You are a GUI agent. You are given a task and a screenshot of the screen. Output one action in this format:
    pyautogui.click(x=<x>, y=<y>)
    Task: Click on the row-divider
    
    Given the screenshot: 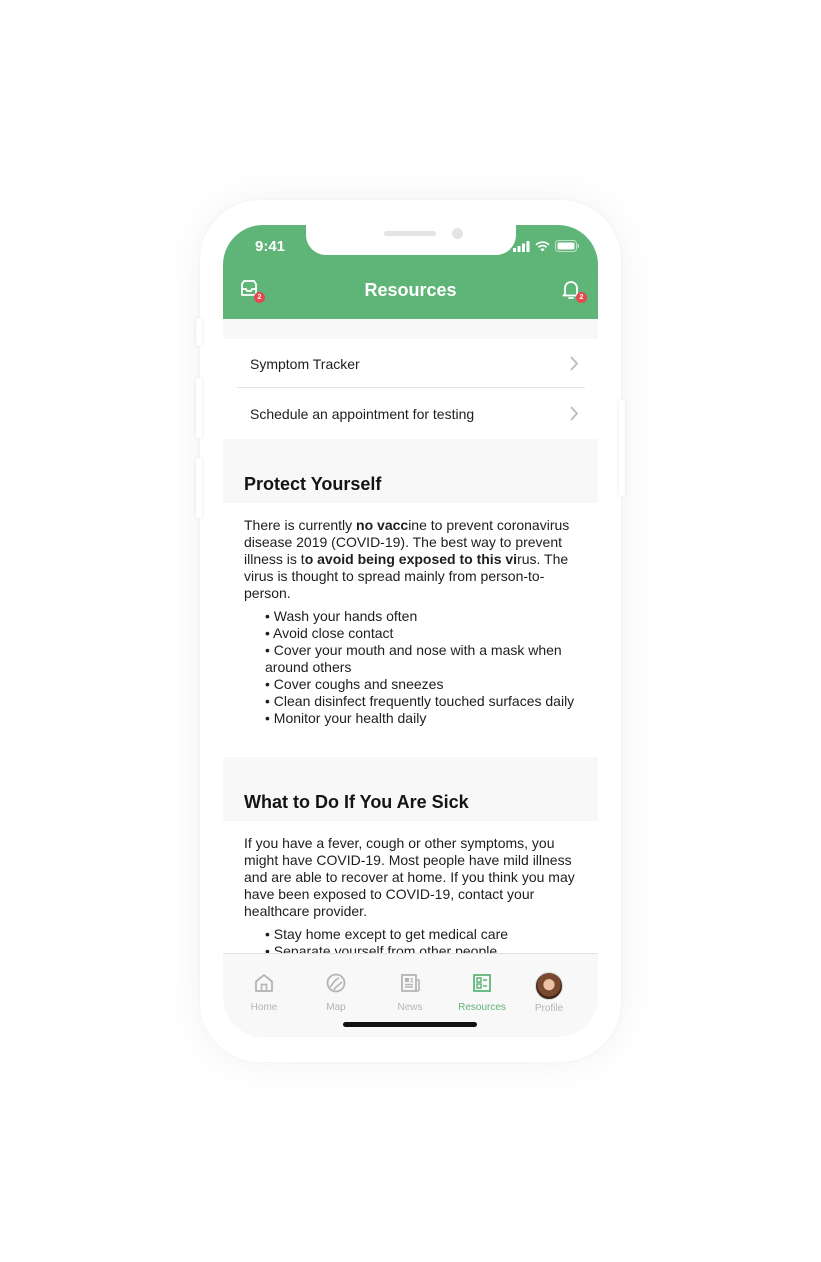 What is the action you would take?
    pyautogui.click(x=411, y=387)
    